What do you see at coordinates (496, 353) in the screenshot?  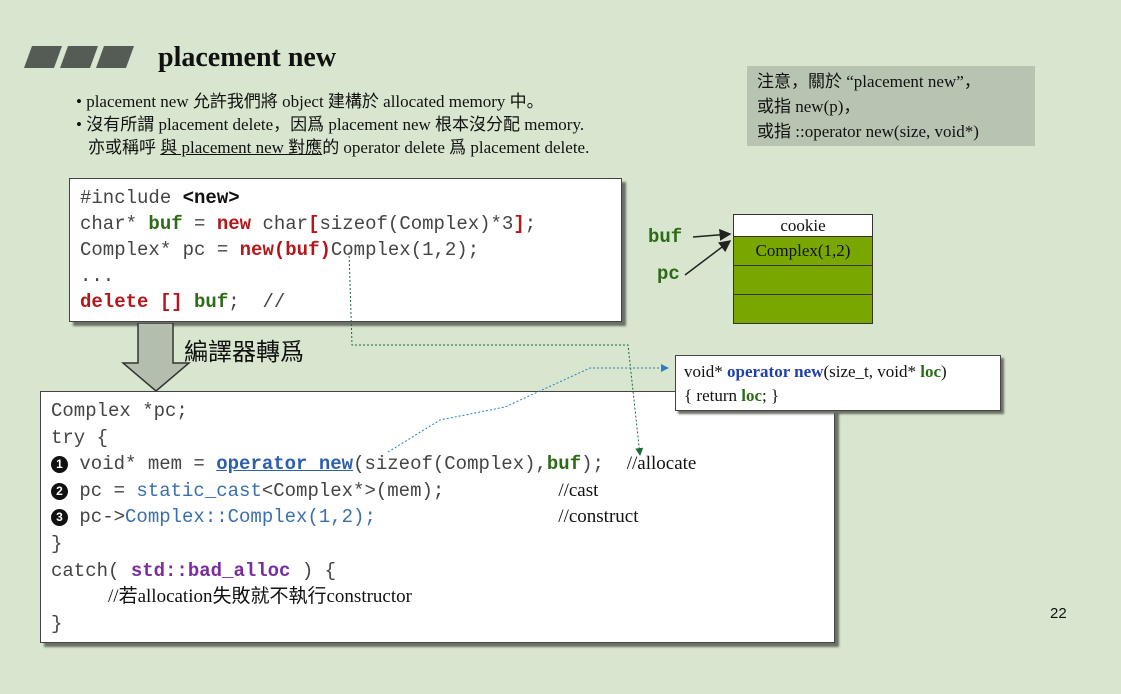 I see `buf-dotted-connector` at bounding box center [496, 353].